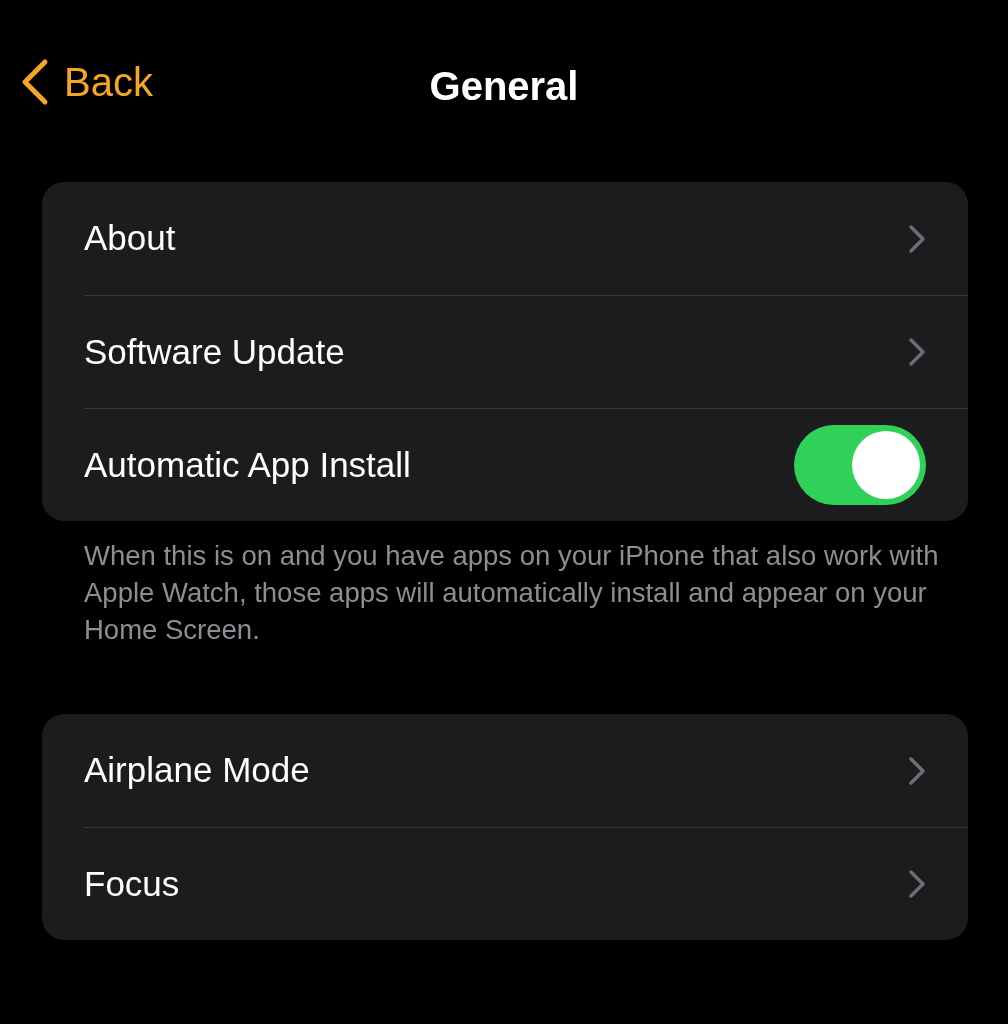 Image resolution: width=1008 pixels, height=1024 pixels. What do you see at coordinates (86, 82) in the screenshot?
I see `back-button: Back` at bounding box center [86, 82].